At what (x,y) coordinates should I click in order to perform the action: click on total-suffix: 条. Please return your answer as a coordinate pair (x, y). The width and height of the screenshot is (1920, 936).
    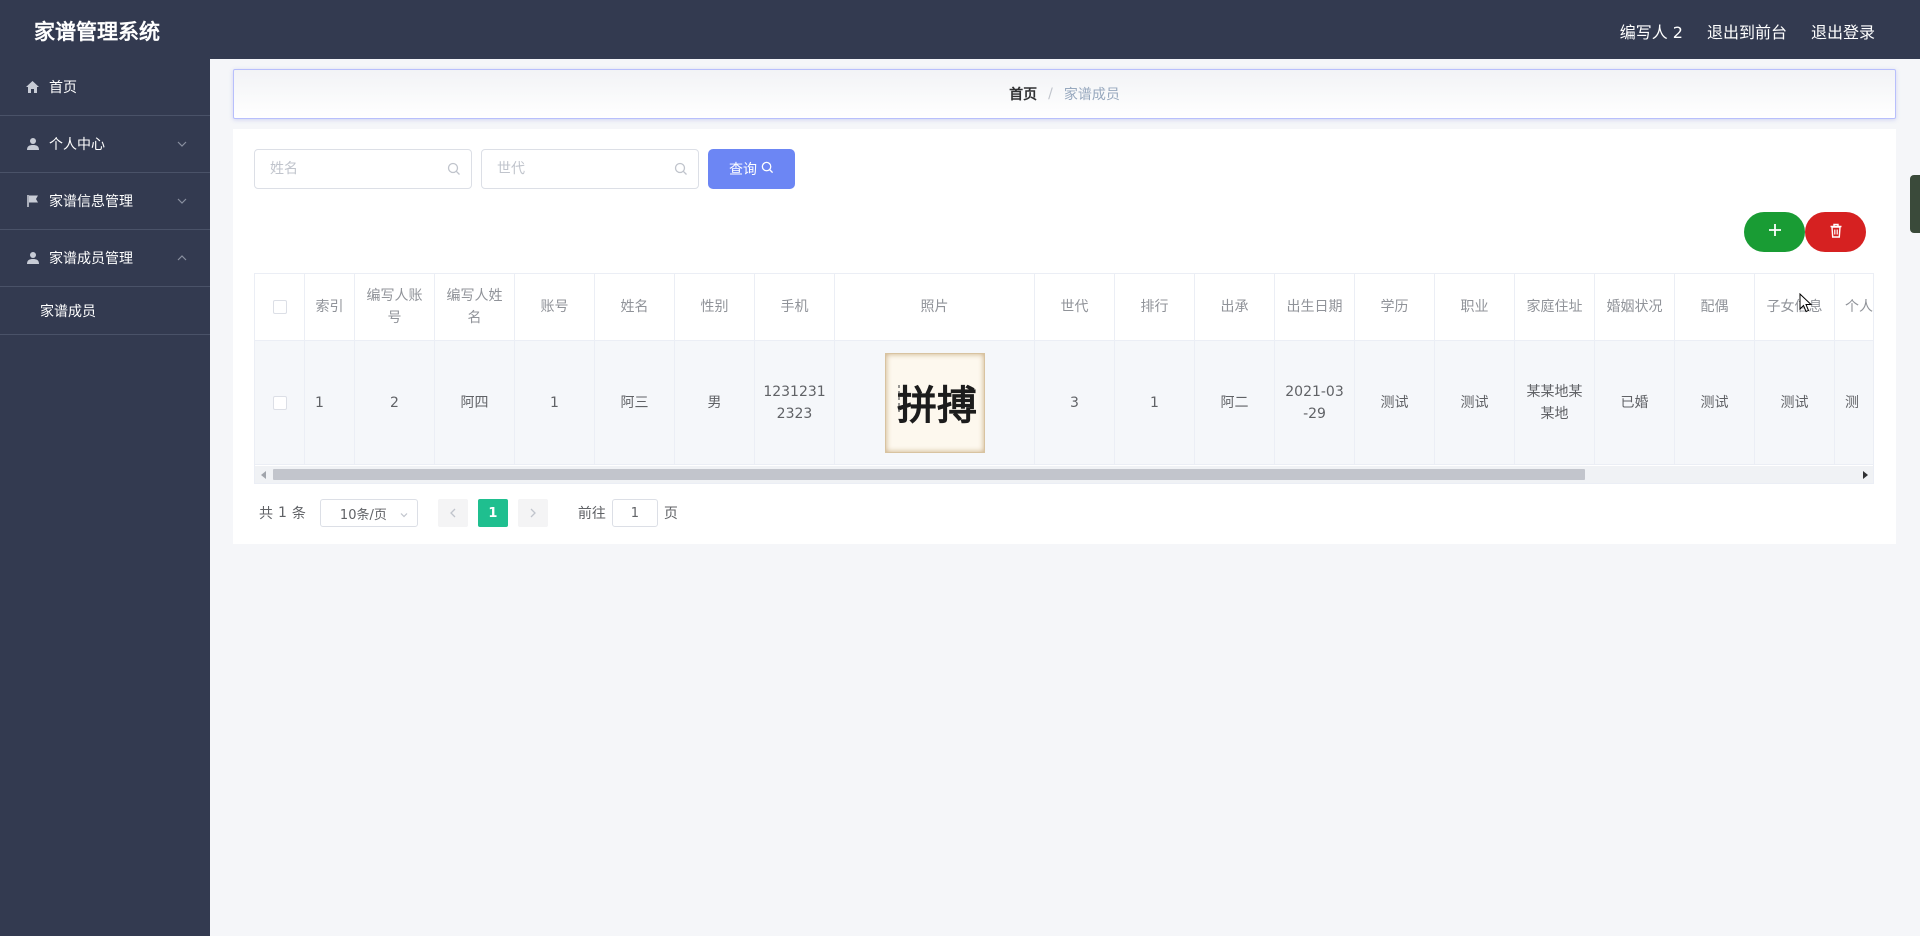
    Looking at the image, I should click on (298, 514).